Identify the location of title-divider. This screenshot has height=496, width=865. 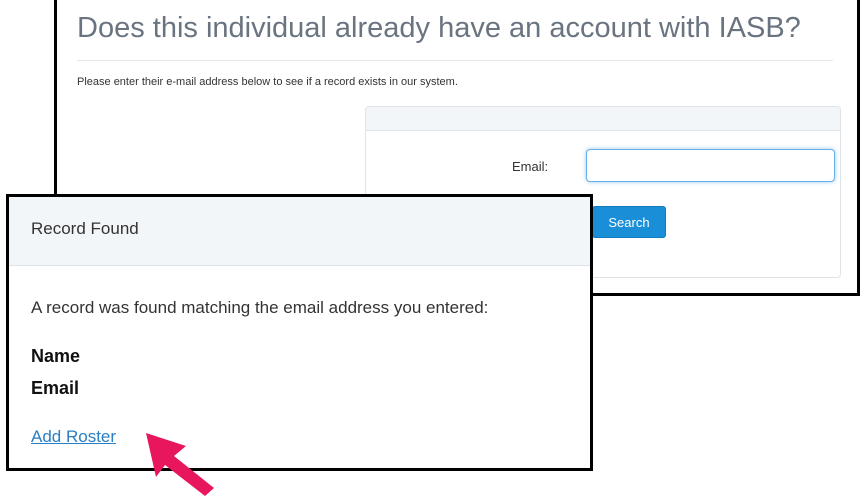
(455, 60).